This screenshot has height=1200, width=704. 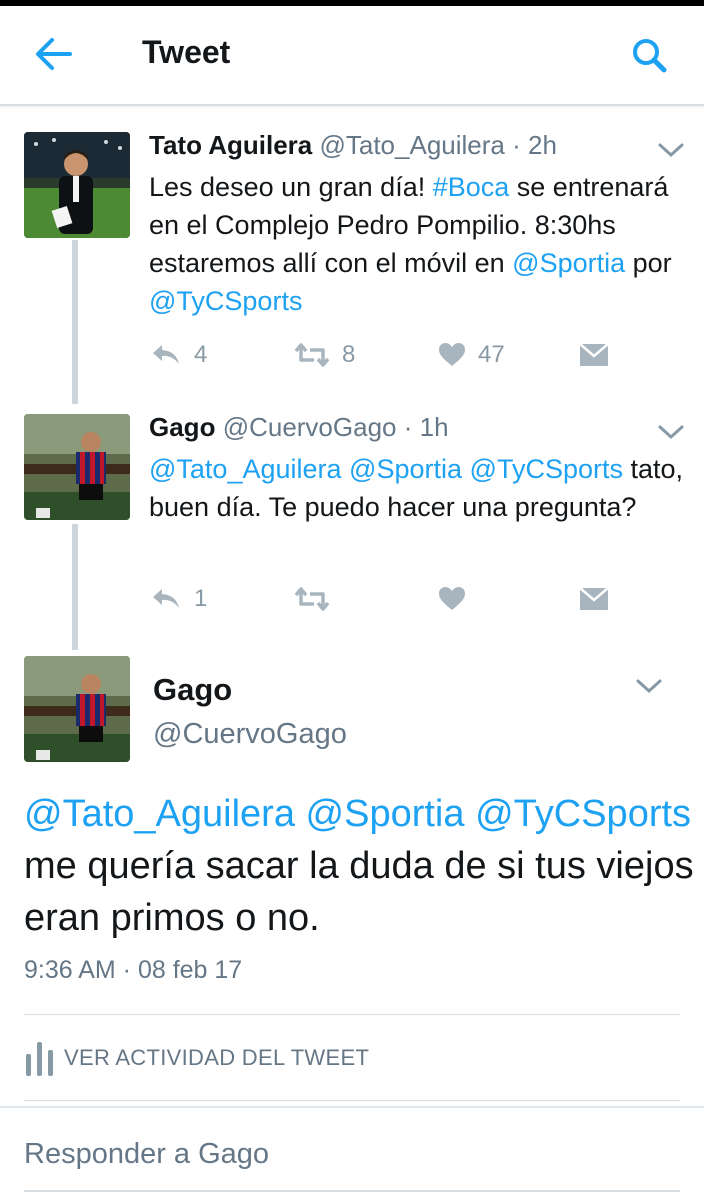 I want to click on tweet-time: · 1h, so click(x=426, y=427).